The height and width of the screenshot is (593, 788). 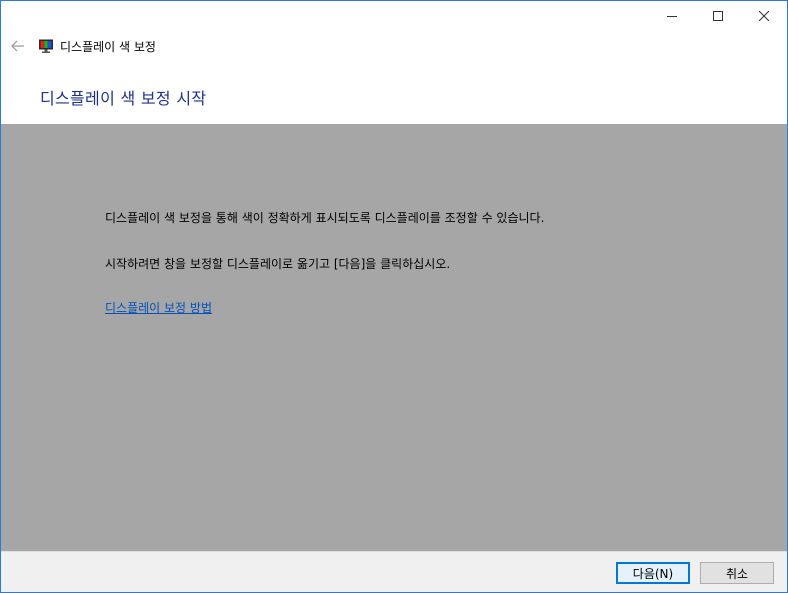 I want to click on back-button, so click(x=18, y=46).